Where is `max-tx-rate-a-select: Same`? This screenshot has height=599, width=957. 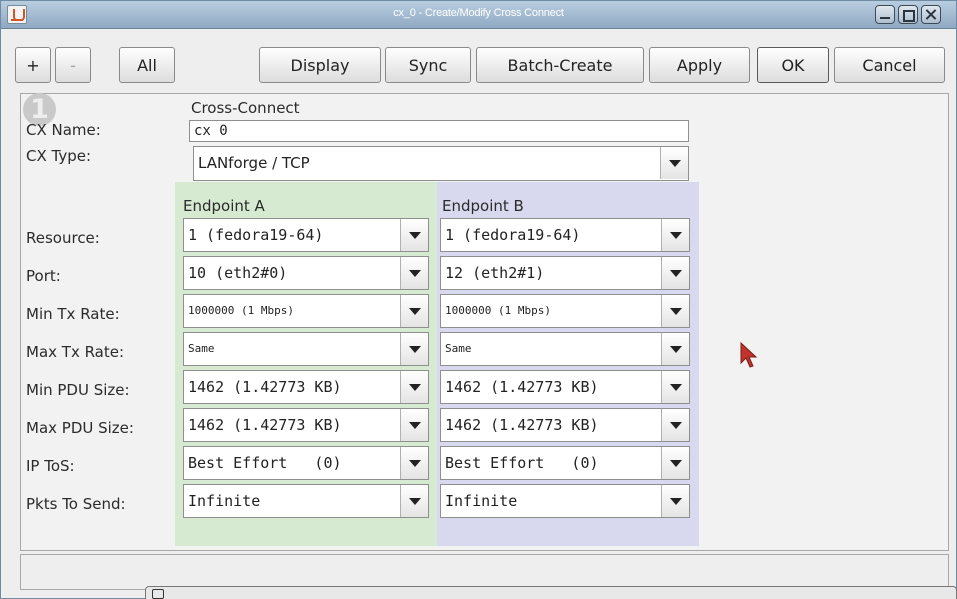
max-tx-rate-a-select: Same is located at coordinates (306, 349).